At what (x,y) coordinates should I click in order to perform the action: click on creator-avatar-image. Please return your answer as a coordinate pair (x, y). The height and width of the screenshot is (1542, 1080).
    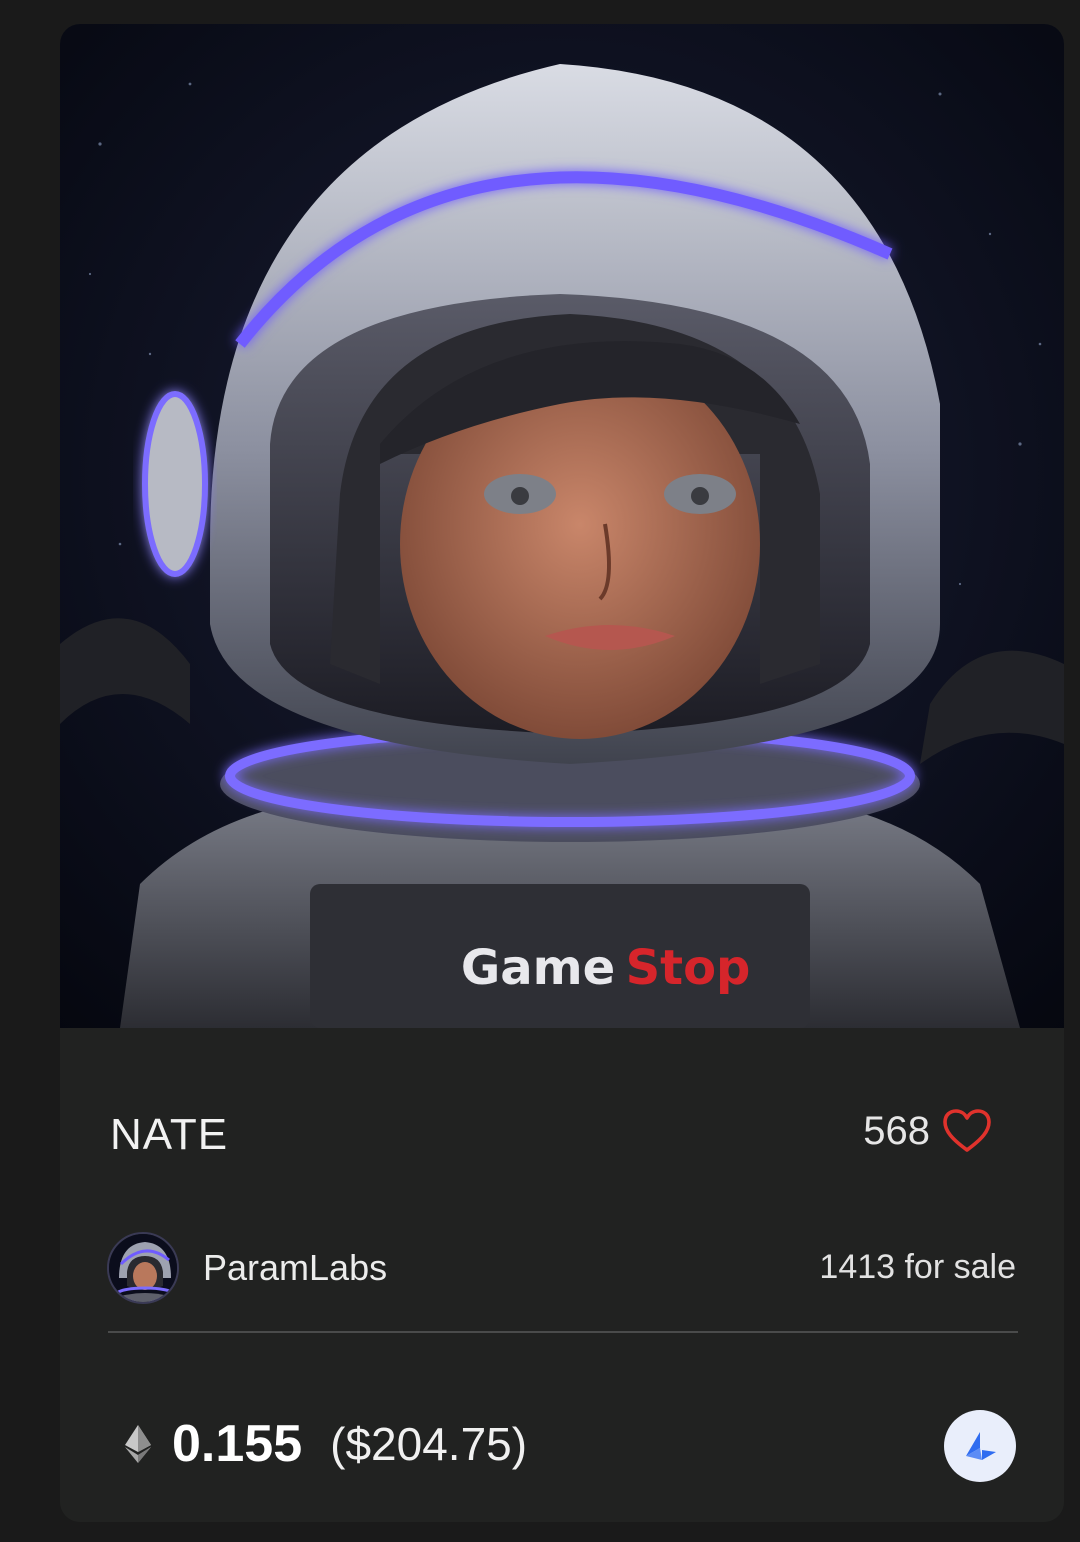
    Looking at the image, I should click on (143, 1268).